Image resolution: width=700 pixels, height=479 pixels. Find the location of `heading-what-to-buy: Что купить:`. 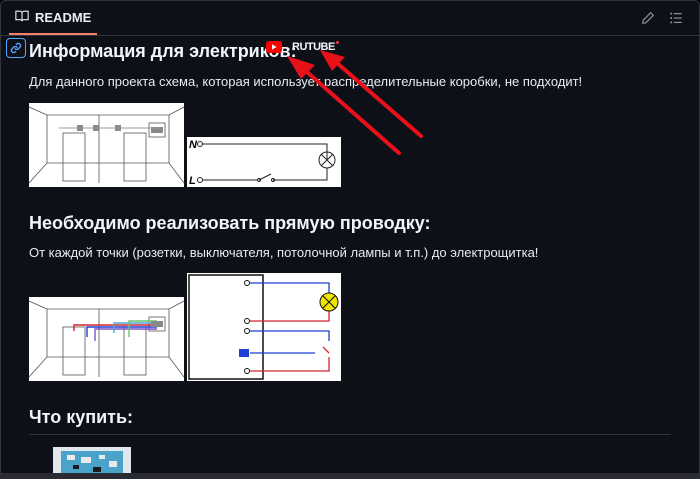

heading-what-to-buy: Что купить: is located at coordinates (81, 417).